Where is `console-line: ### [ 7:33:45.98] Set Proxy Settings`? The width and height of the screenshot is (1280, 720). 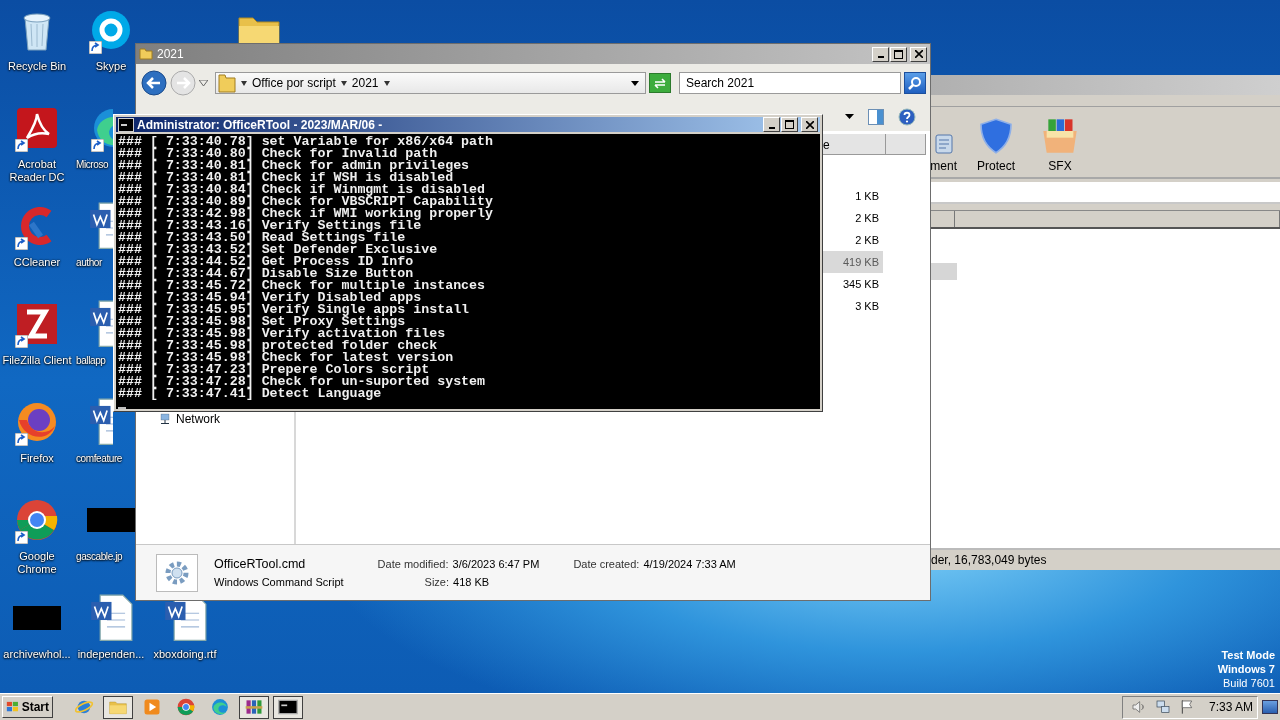 console-line: ### [ 7:33:45.98] Set Proxy Settings is located at coordinates (262, 322).